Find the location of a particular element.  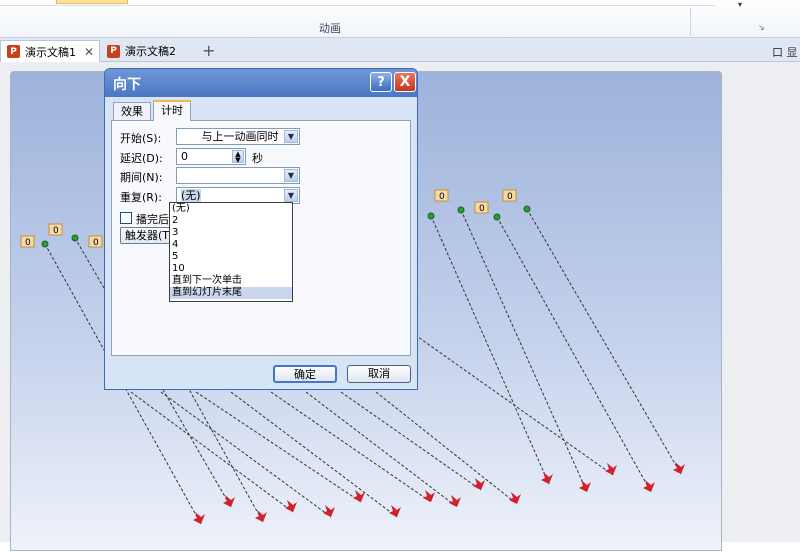

delay-label: 延迟(D): is located at coordinates (141, 158).